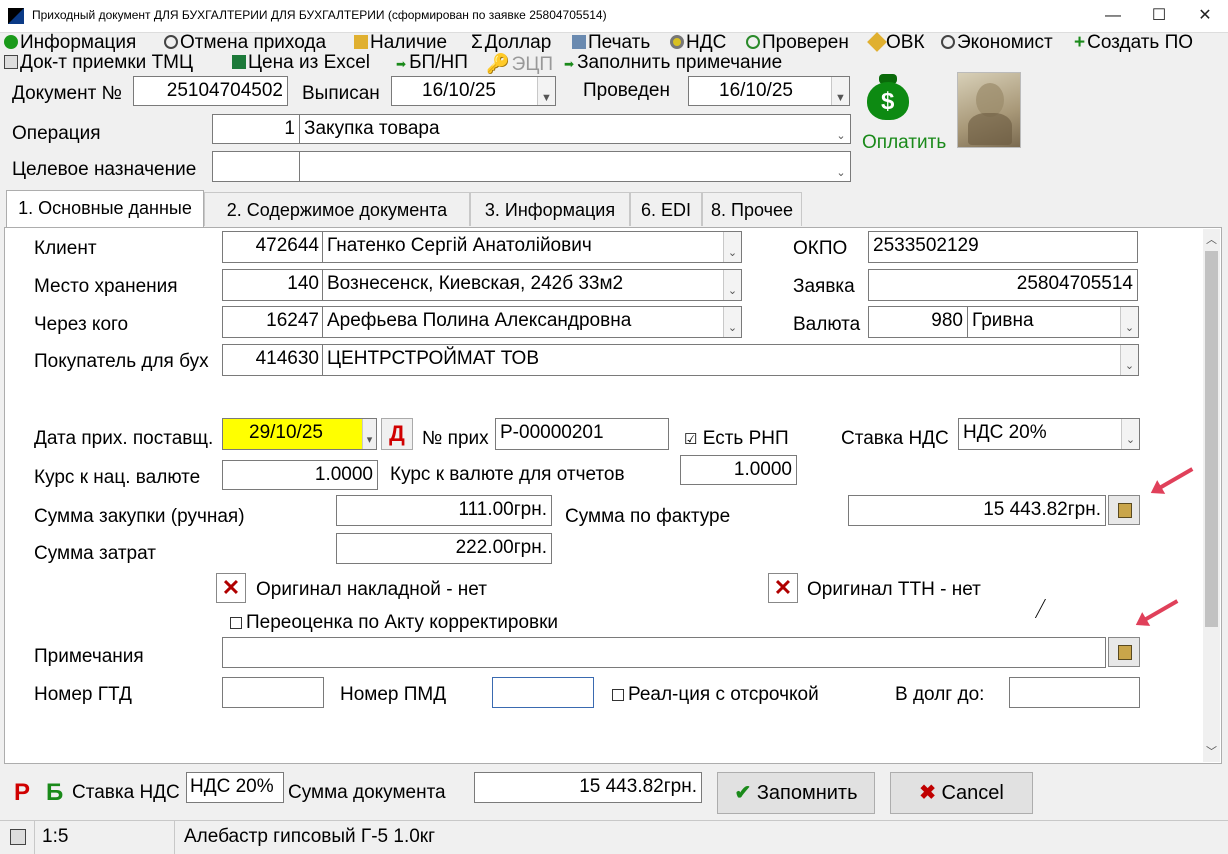  Describe the element at coordinates (22, 793) in the screenshot. I see `r-mark: Р` at that location.